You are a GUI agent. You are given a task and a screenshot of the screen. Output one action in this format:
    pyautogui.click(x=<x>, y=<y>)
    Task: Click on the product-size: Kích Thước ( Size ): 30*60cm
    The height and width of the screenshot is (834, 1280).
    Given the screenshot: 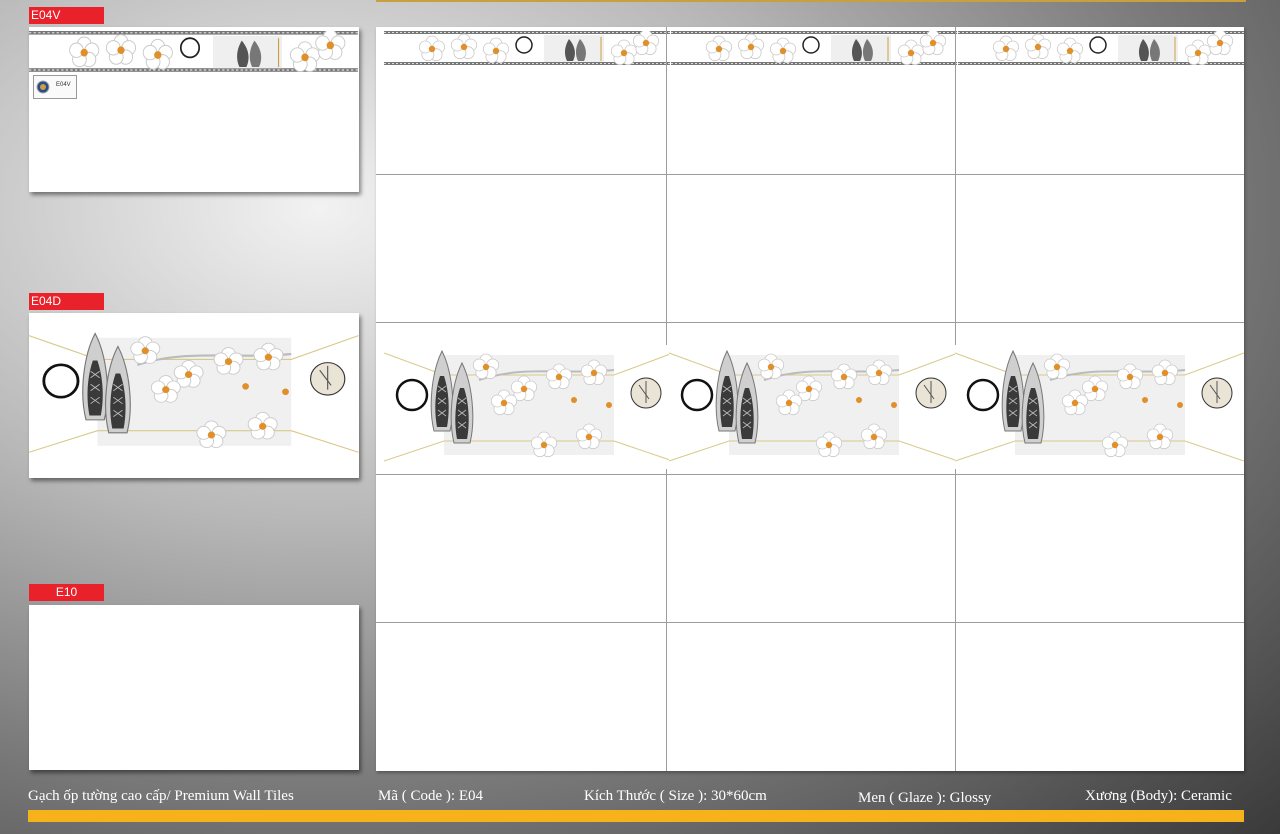 What is the action you would take?
    pyautogui.click(x=675, y=796)
    